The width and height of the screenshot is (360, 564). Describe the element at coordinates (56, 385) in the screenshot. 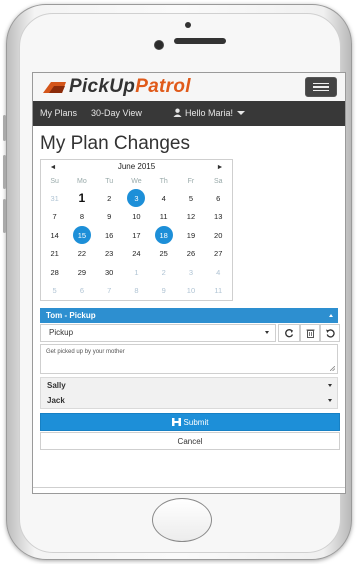

I see `plan-header-label: Sally` at that location.